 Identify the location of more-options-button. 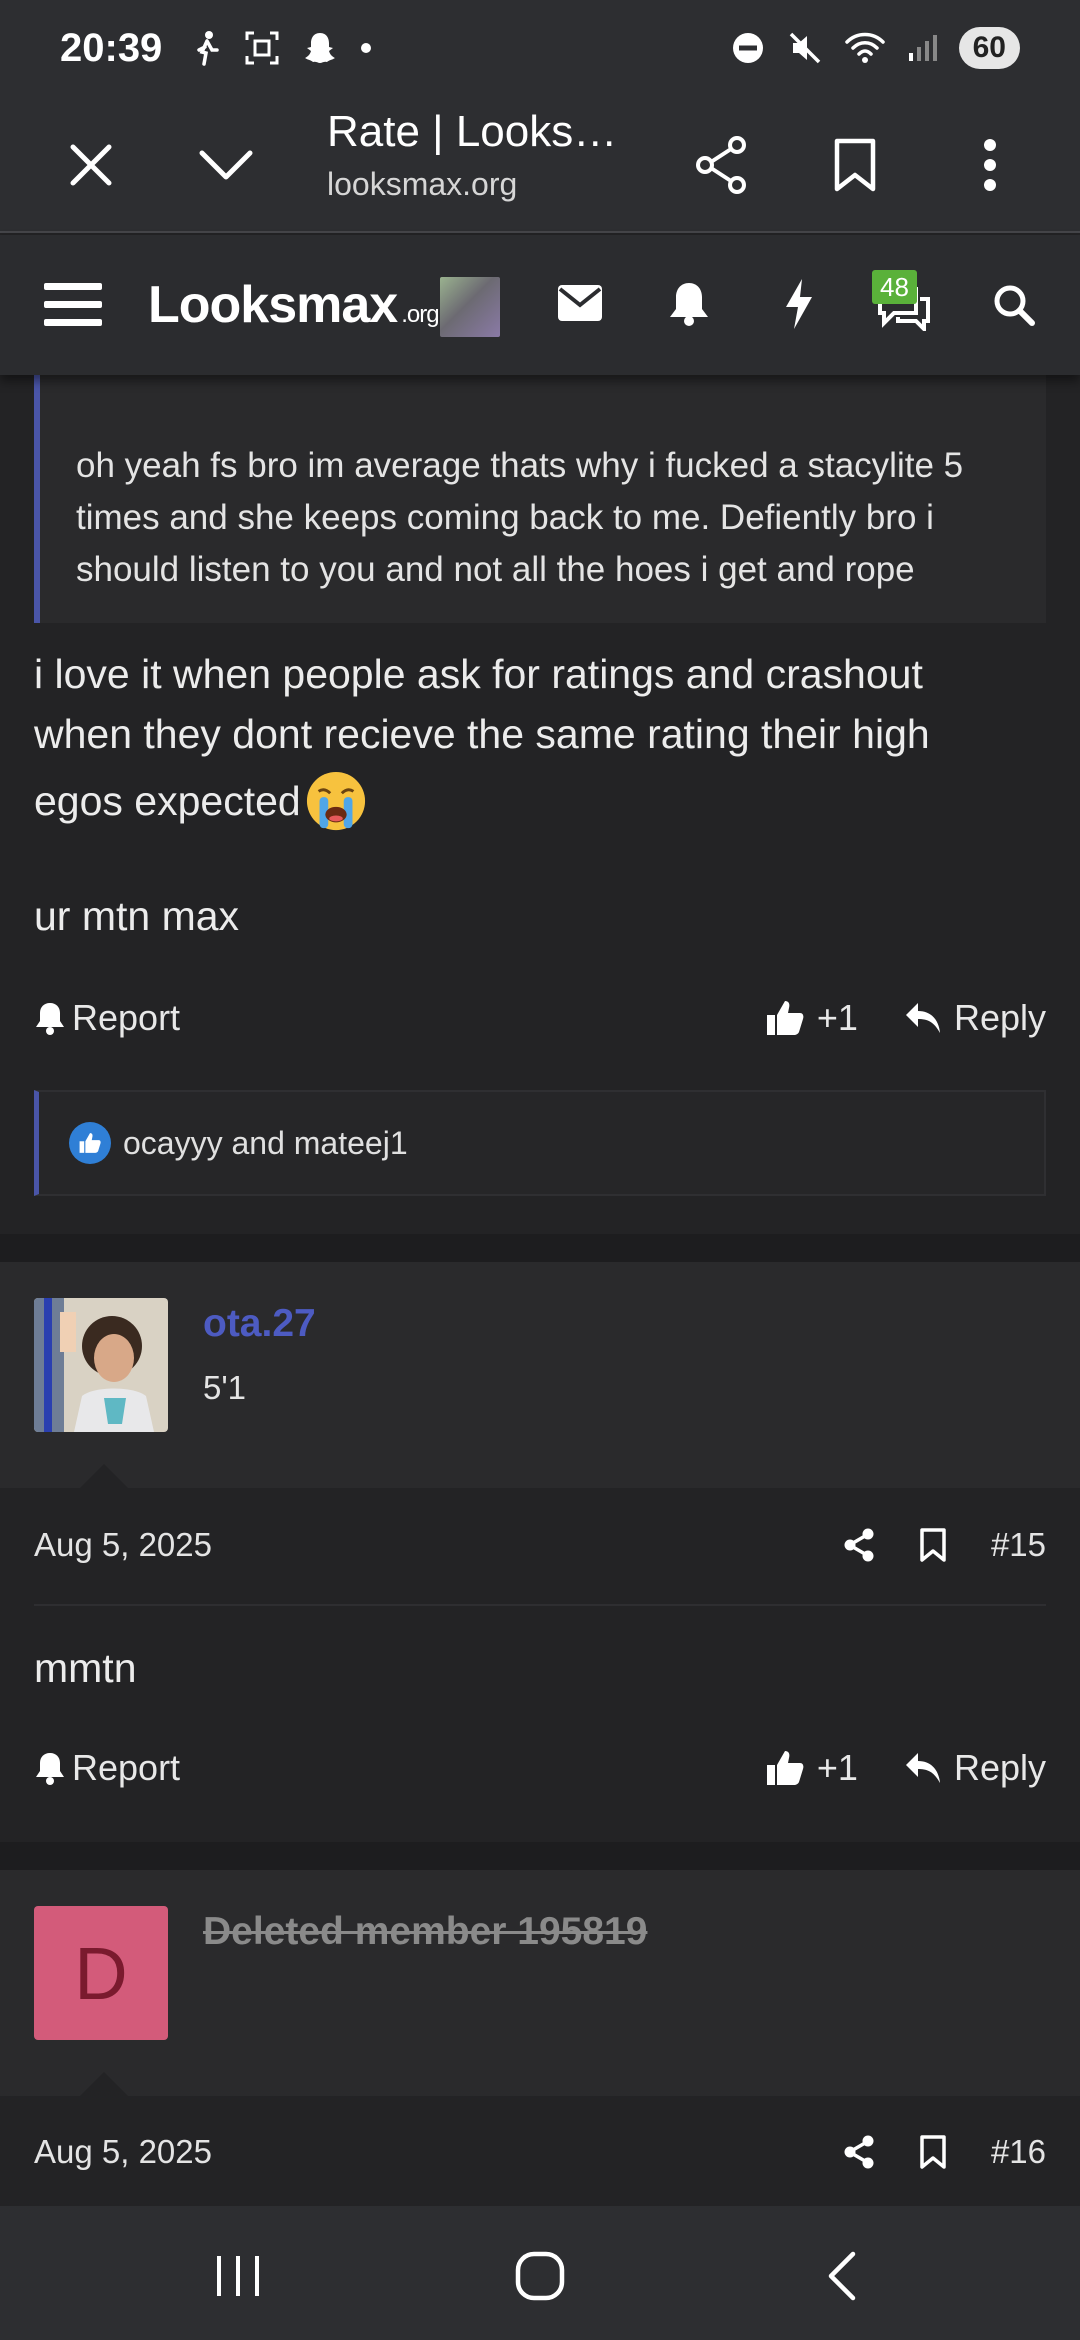
(990, 164).